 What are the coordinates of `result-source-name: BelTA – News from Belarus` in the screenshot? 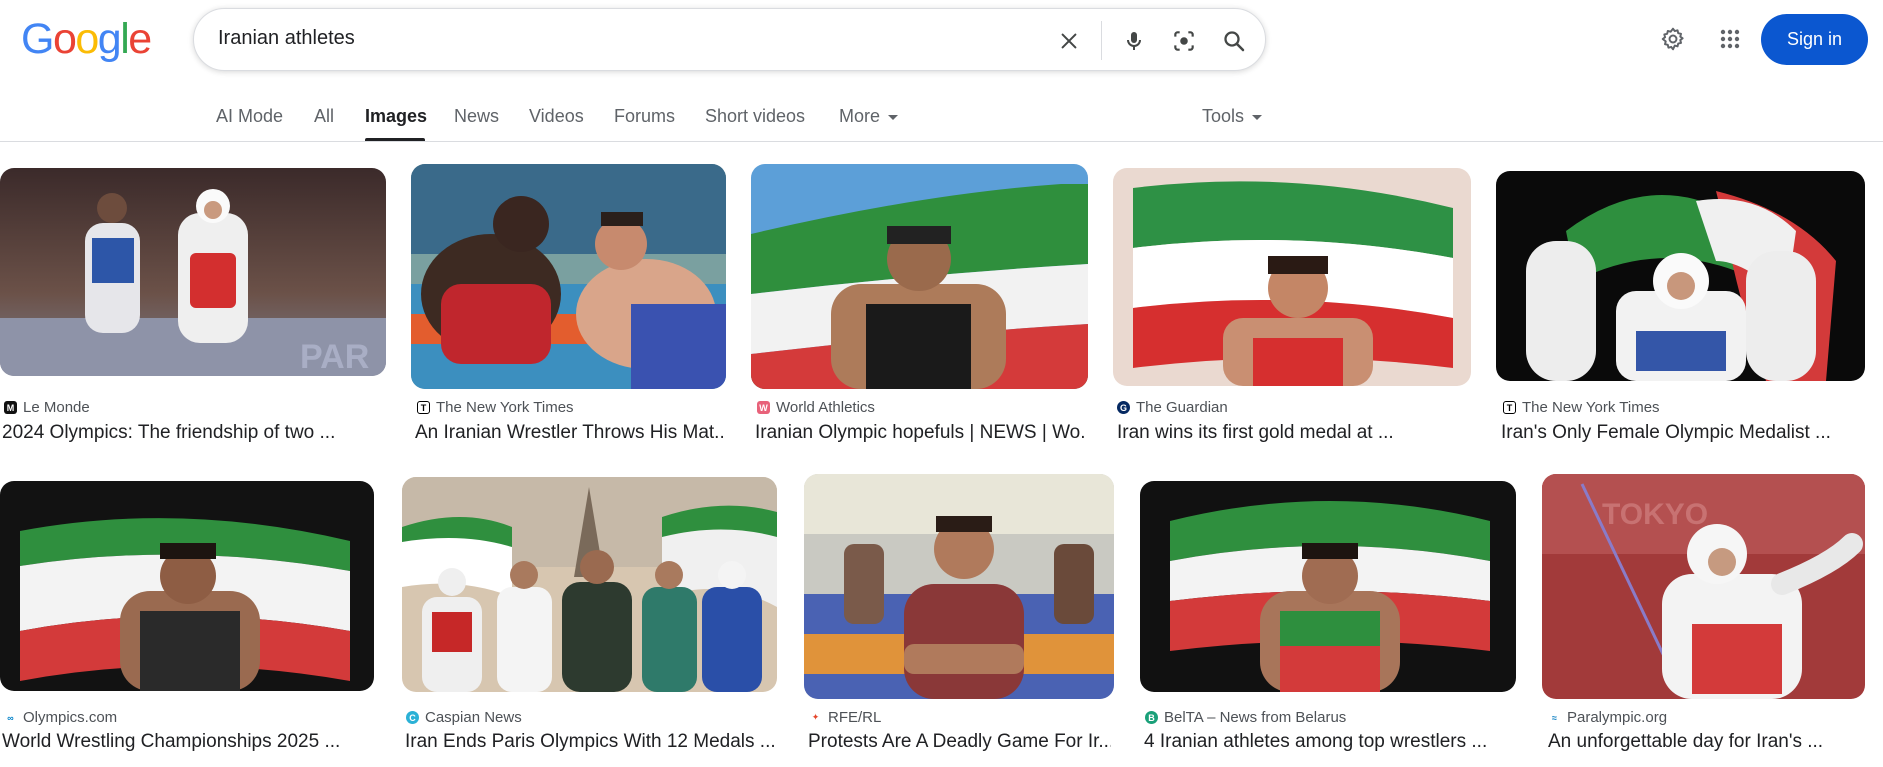 It's located at (1255, 717).